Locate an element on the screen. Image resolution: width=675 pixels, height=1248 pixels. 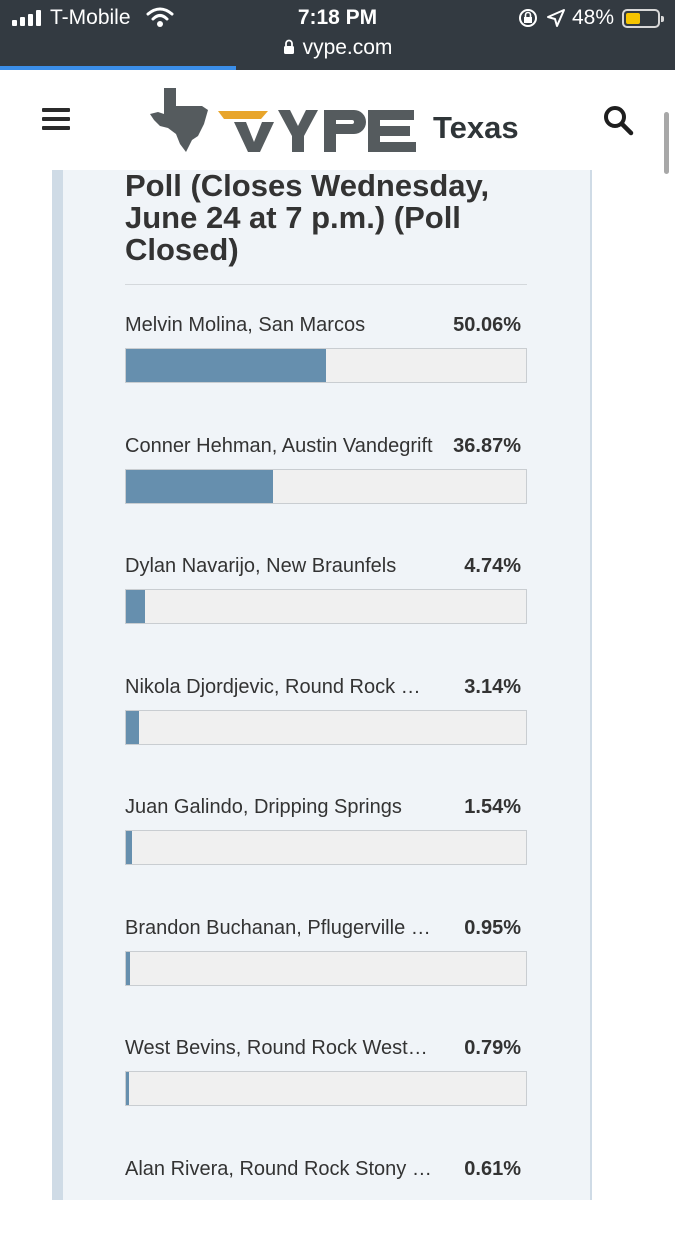
poll-option-percent: 4.74% is located at coordinates (492, 566).